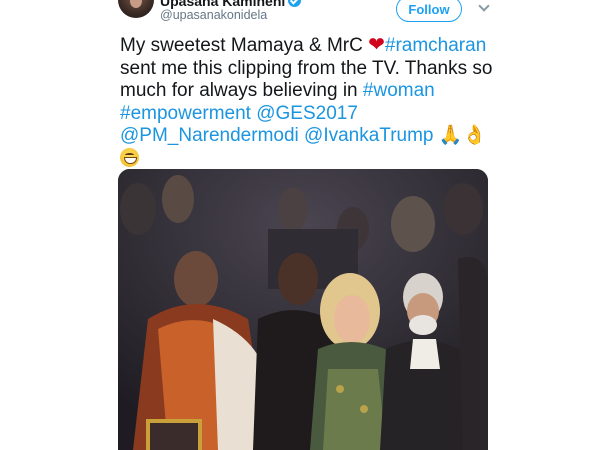  Describe the element at coordinates (484, 7) in the screenshot. I see `chevron-down-icon` at that location.